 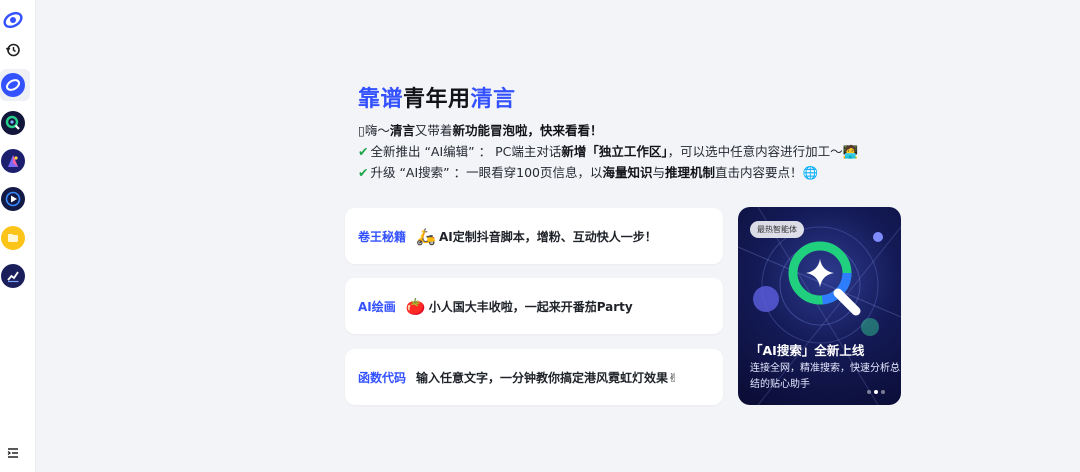 What do you see at coordinates (659, 172) in the screenshot?
I see `line3-mid: 与` at bounding box center [659, 172].